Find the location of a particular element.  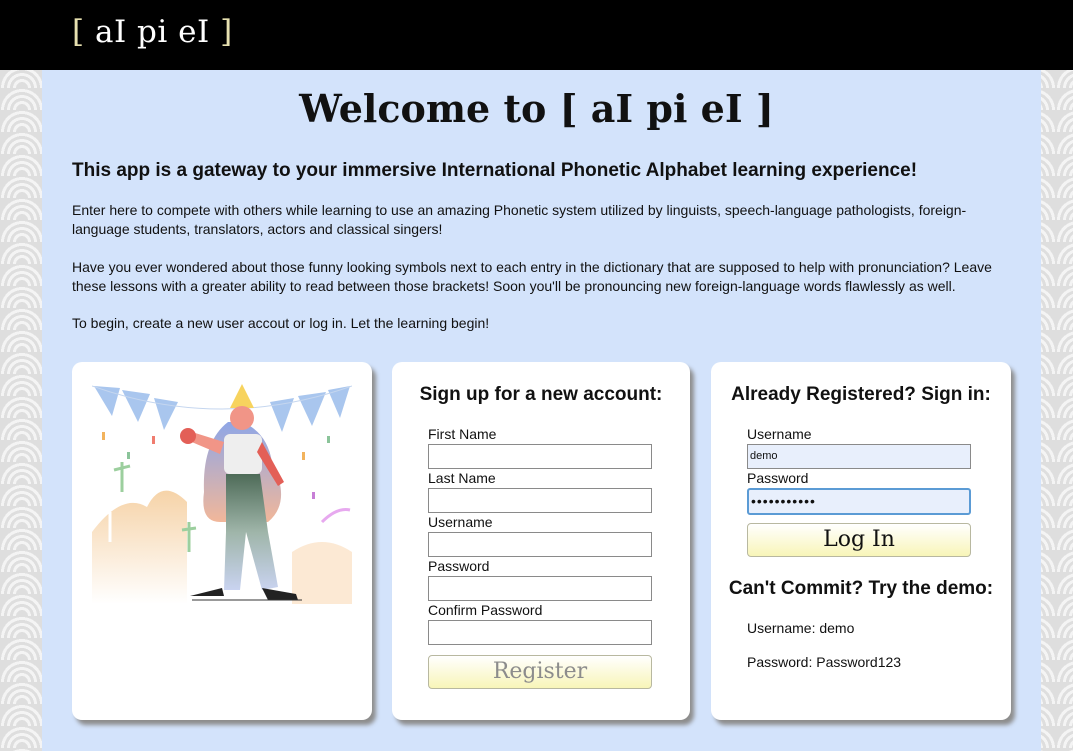

celebration-illustration is located at coordinates (222, 494).